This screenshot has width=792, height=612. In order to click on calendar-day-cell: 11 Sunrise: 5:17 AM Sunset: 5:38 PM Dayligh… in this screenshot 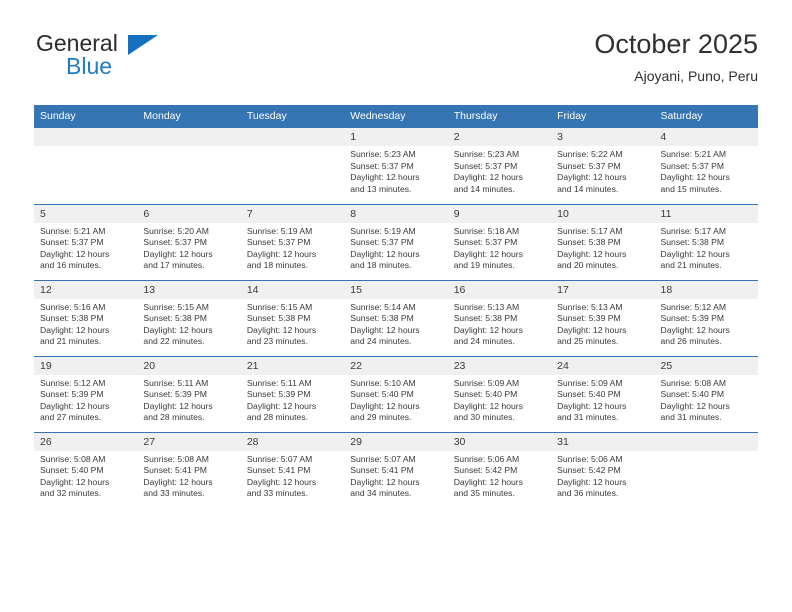, I will do `click(706, 241)`.